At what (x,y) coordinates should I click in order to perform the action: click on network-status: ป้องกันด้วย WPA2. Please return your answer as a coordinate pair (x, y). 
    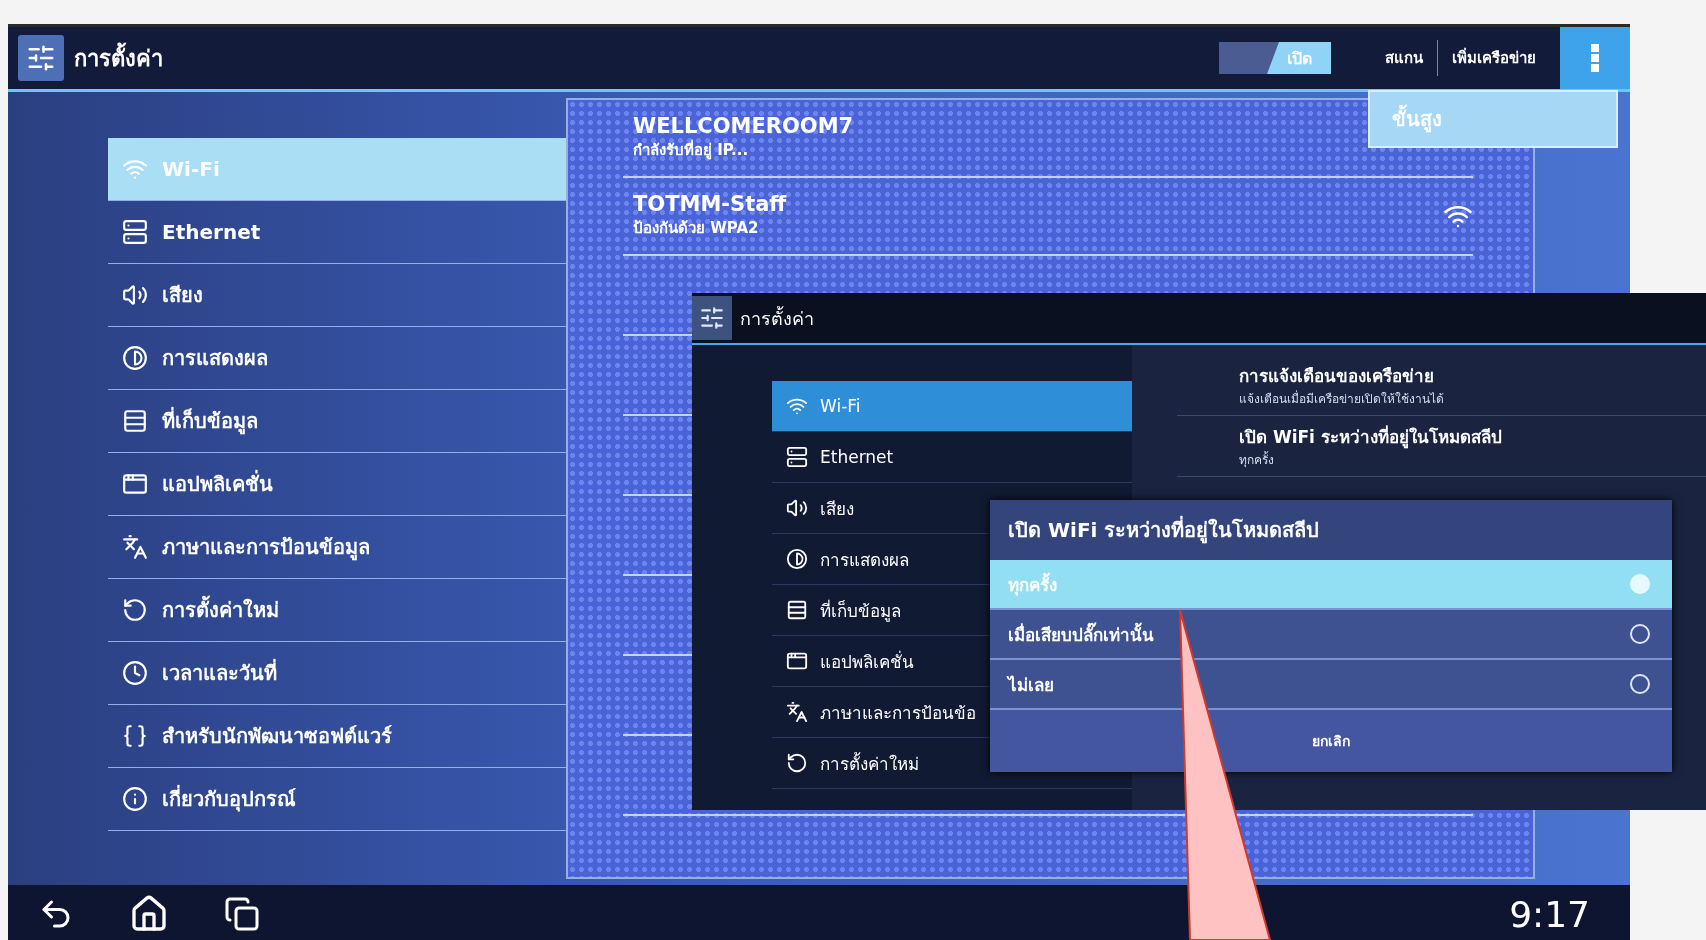
    Looking at the image, I should click on (696, 228).